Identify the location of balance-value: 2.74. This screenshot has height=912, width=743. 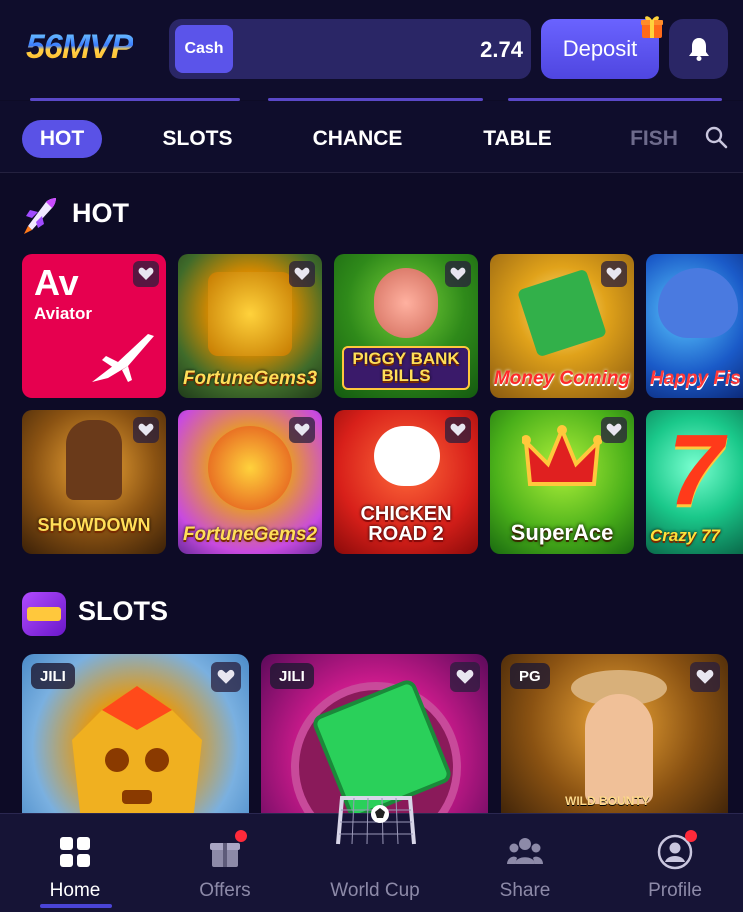
(501, 49).